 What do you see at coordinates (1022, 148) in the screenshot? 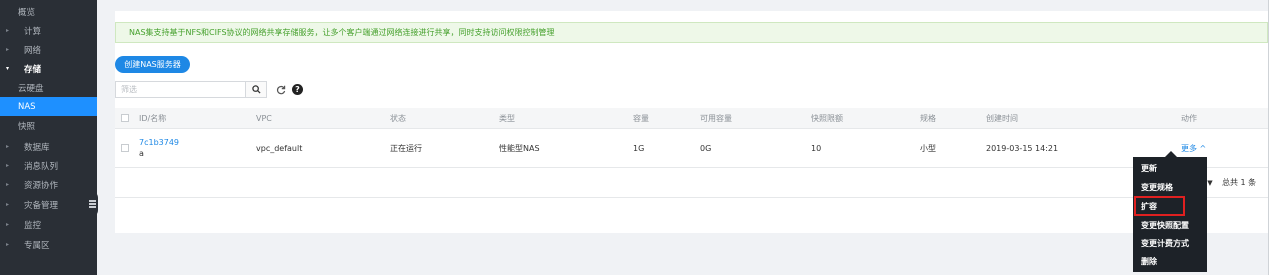
I see `created-time-cell: 2019-03-15 14:21` at bounding box center [1022, 148].